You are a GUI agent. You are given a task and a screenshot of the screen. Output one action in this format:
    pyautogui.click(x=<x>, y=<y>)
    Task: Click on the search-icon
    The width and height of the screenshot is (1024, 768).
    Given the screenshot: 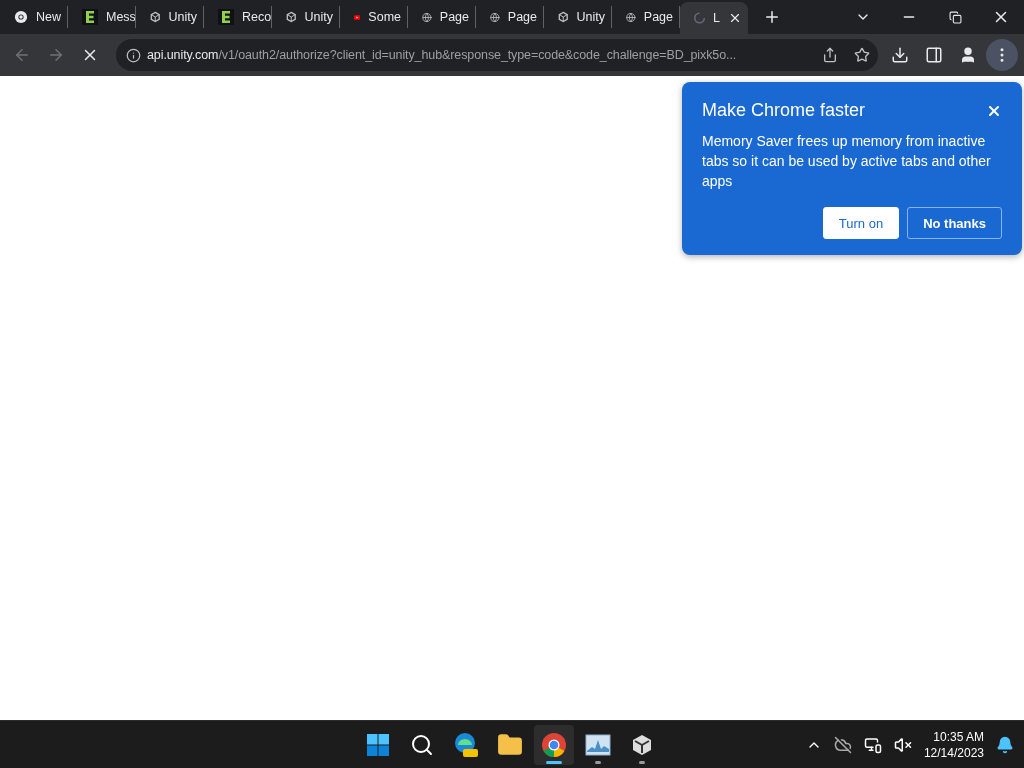 What is the action you would take?
    pyautogui.click(x=422, y=744)
    